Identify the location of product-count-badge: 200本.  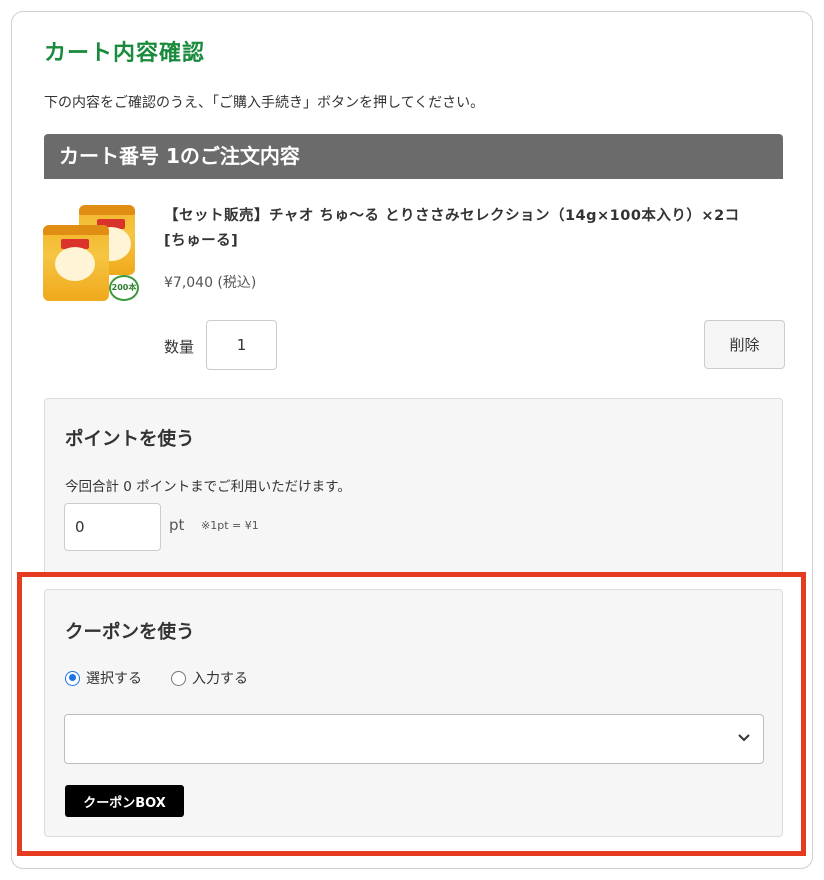
(124, 288).